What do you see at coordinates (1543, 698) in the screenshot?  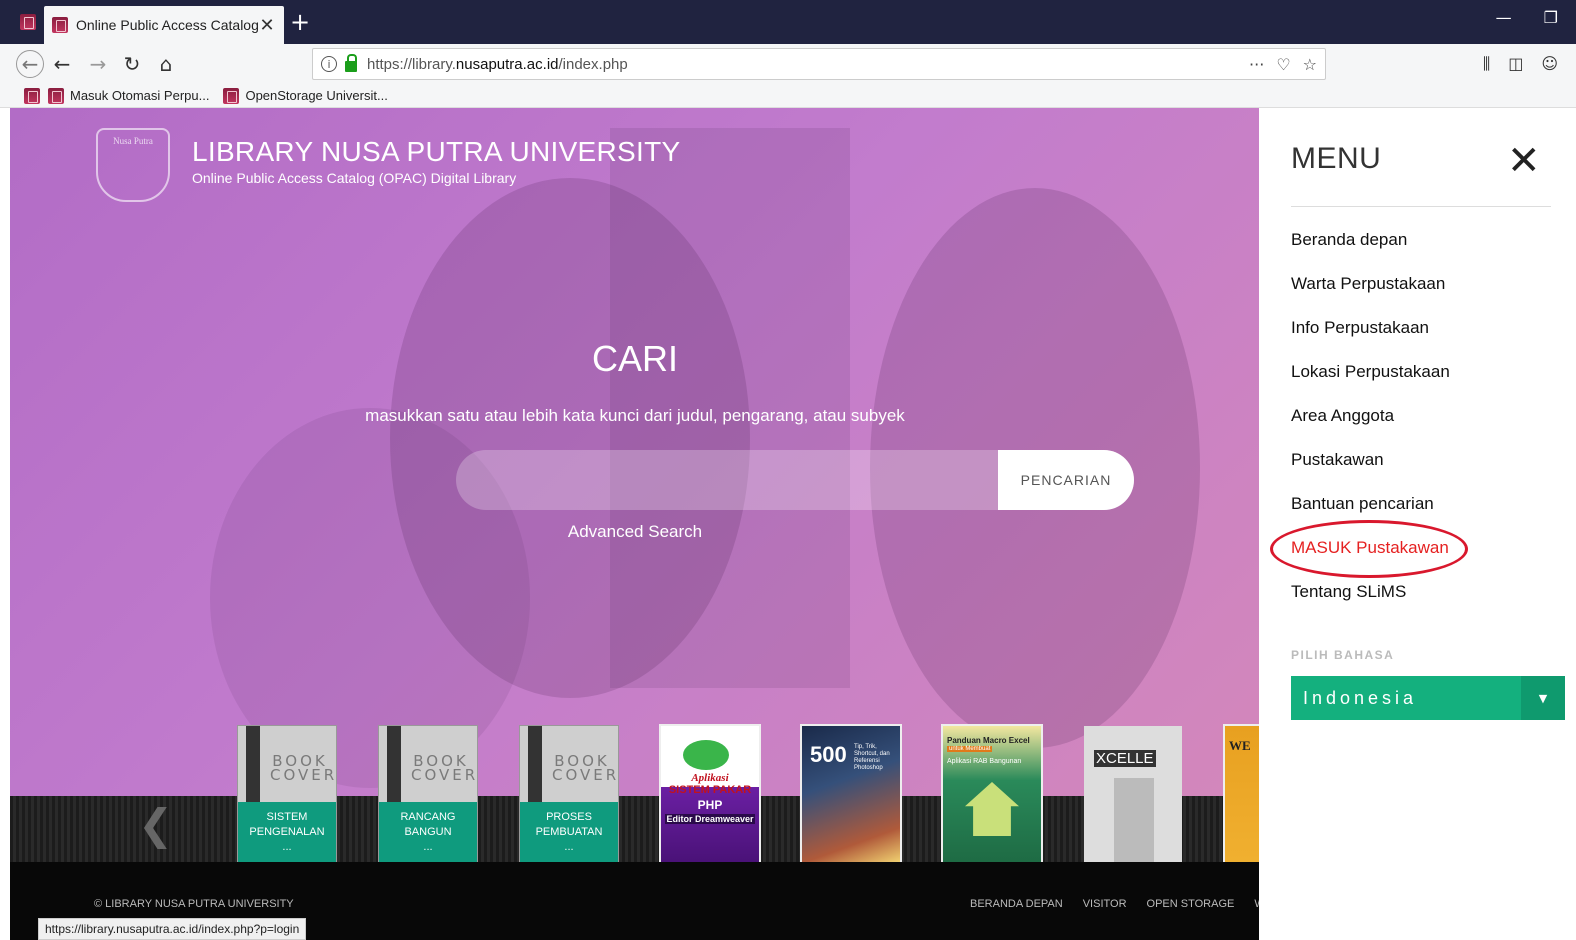 I see `chevron-down-icon: ▼` at bounding box center [1543, 698].